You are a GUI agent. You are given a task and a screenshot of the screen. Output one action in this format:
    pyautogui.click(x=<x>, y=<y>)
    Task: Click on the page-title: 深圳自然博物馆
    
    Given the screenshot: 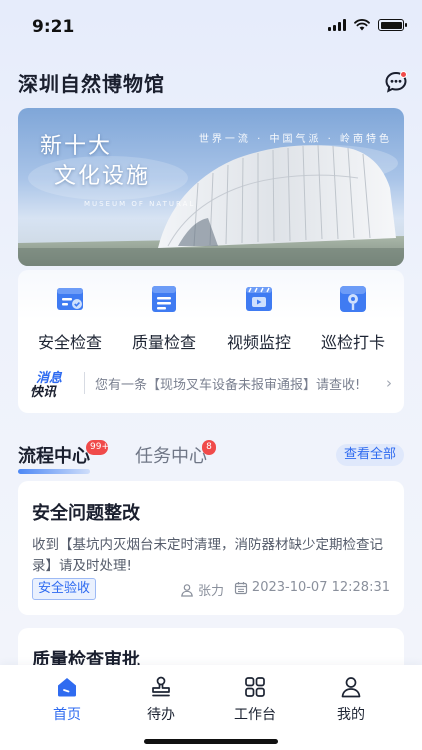 What is the action you would take?
    pyautogui.click(x=91, y=84)
    